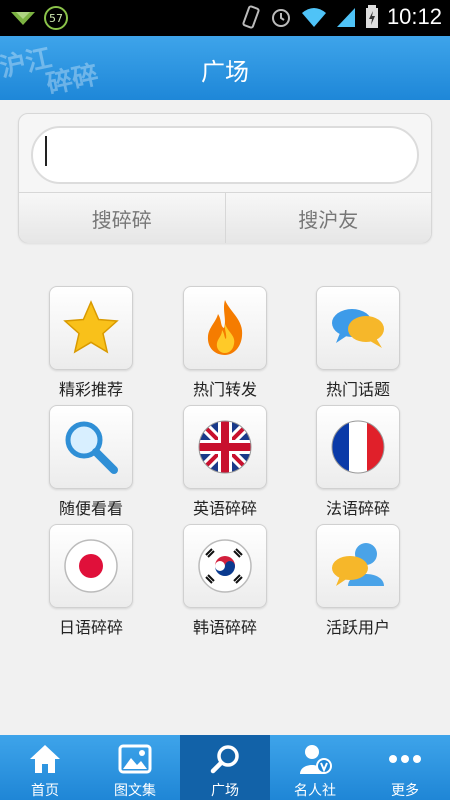 The height and width of the screenshot is (800, 450). I want to click on grid-item-label: 法语碎碎, so click(357, 508).